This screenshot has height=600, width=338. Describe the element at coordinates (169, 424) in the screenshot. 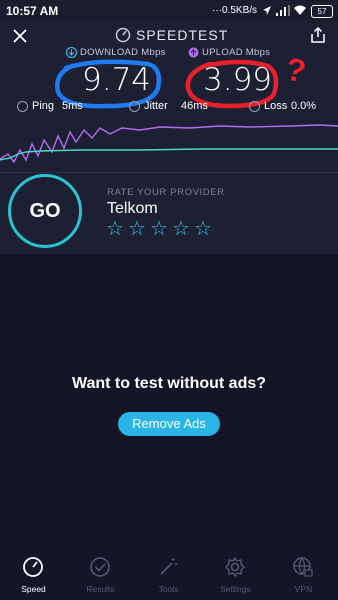

I see `remove-ads-button: Remove Ads` at that location.